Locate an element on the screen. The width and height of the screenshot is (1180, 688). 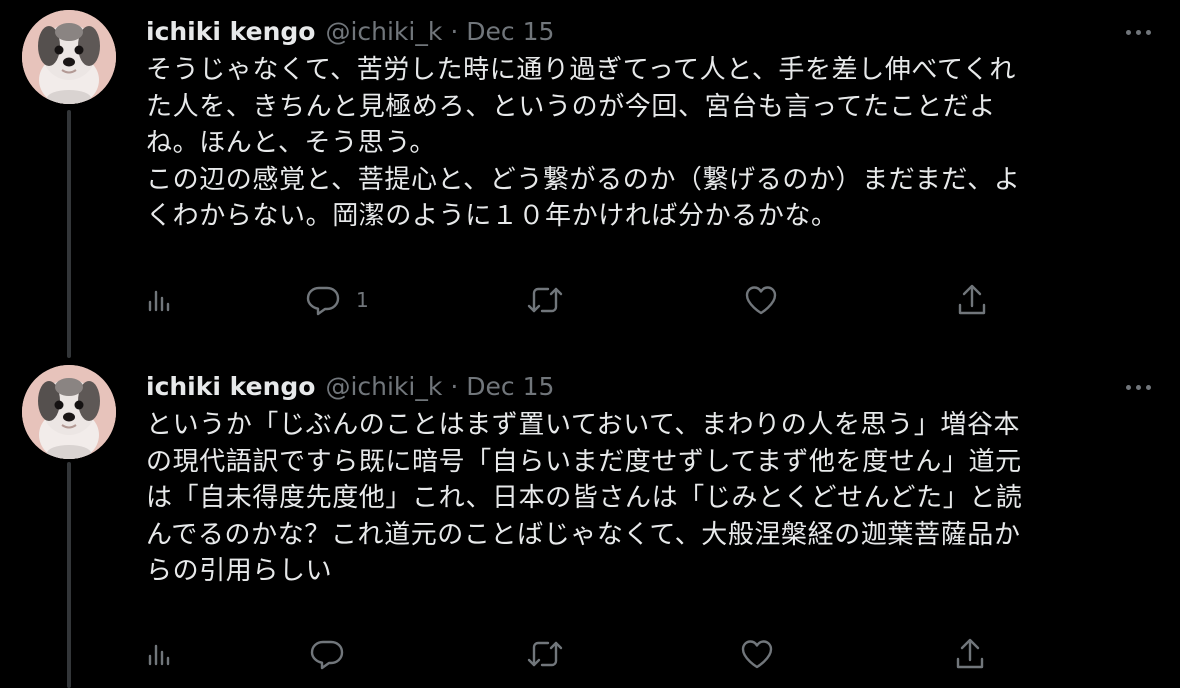
tweet-text-line: ね。ほんと、そう思う。 is located at coordinates (291, 143).